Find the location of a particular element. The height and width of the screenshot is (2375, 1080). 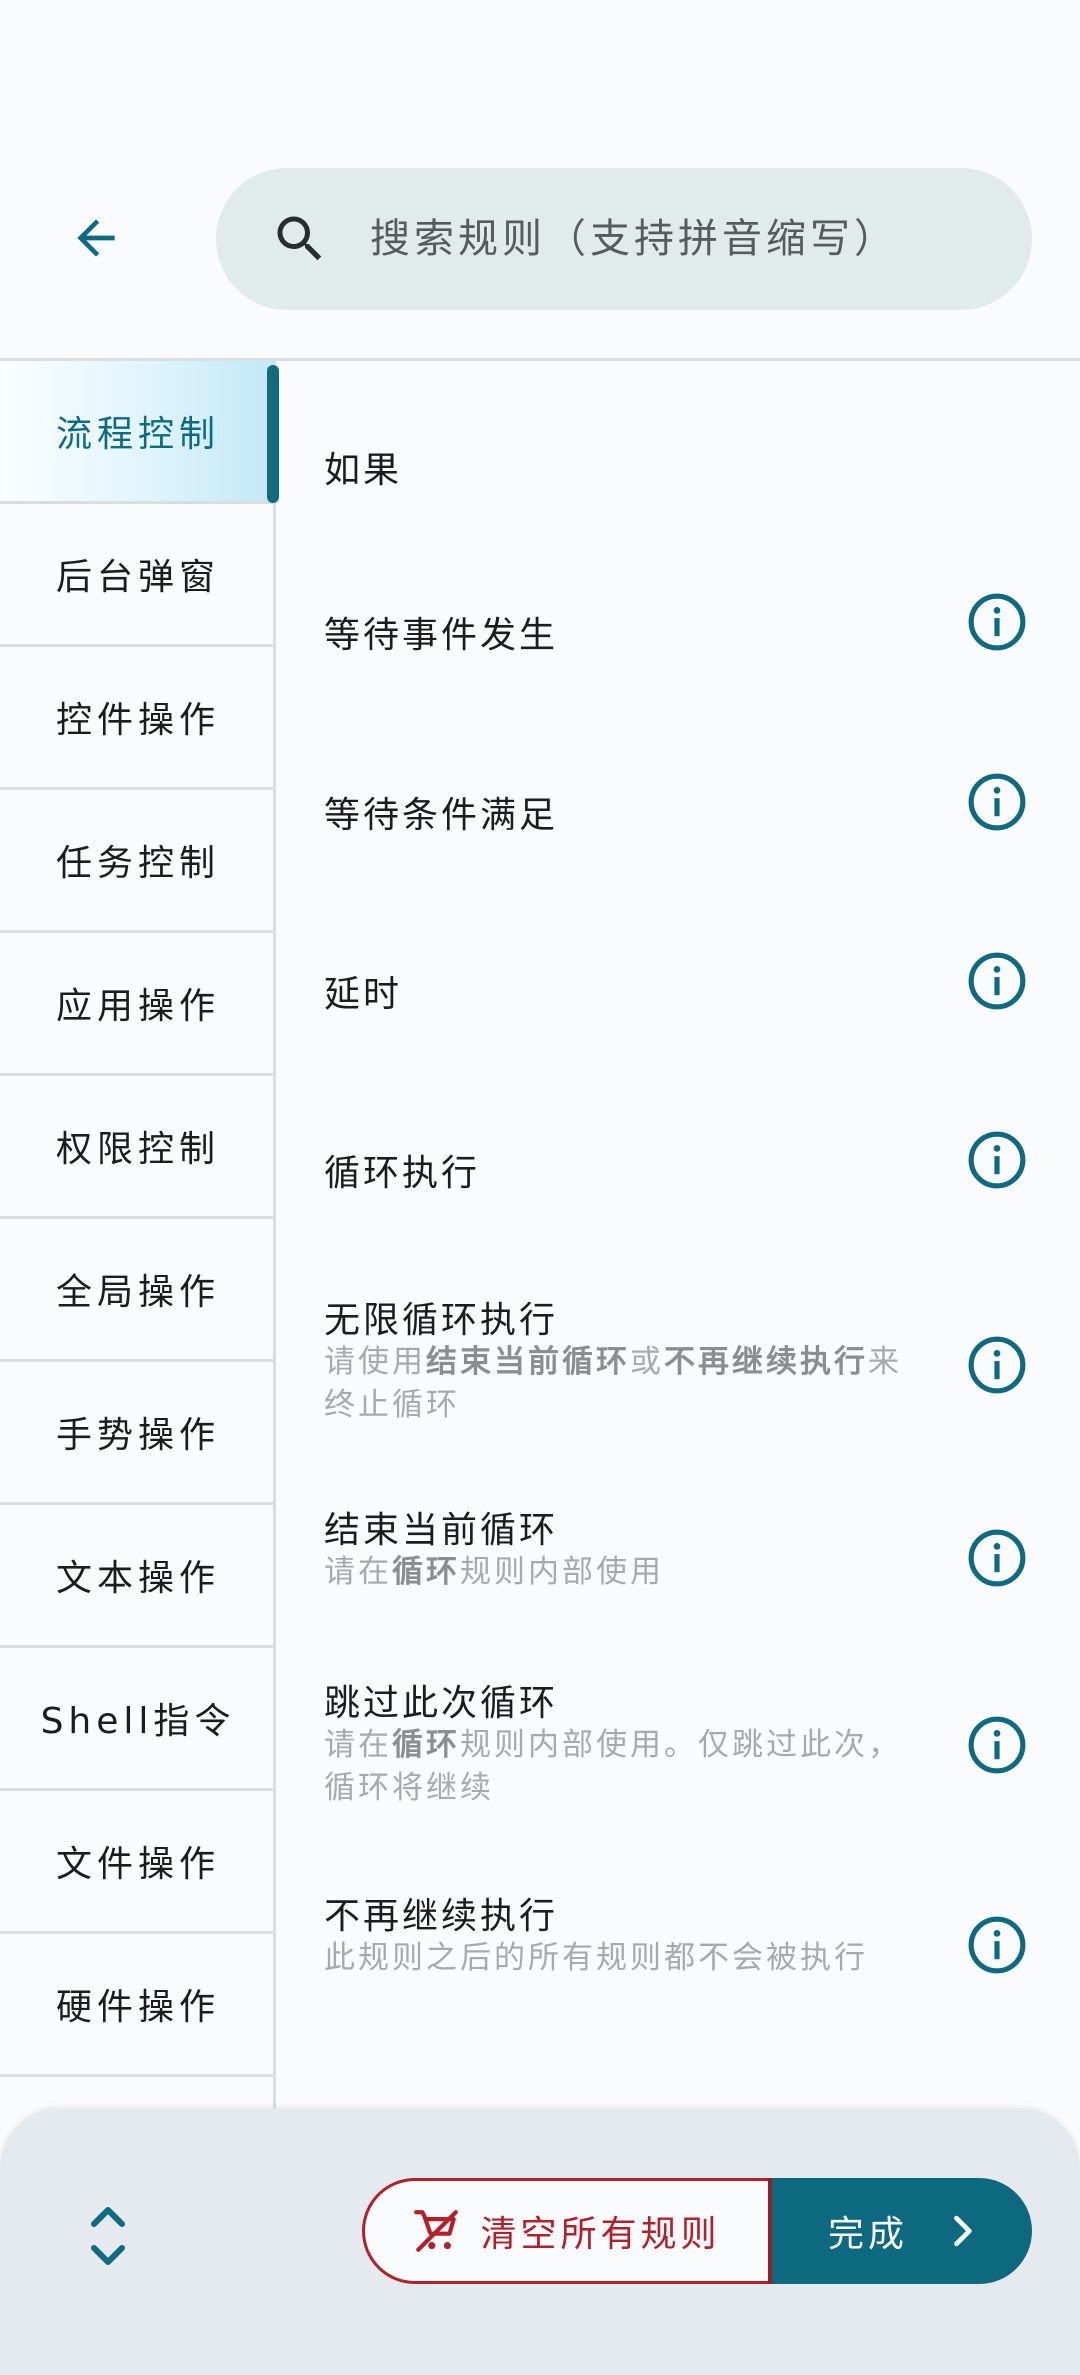

sidebar-item-label: 流程控制 is located at coordinates (137, 434).